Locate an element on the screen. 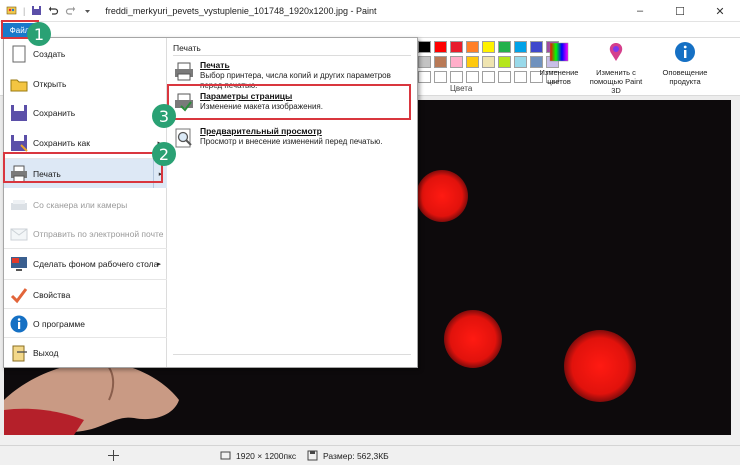 This screenshot has height=465, width=740. redo-icon is located at coordinates (70, 10).